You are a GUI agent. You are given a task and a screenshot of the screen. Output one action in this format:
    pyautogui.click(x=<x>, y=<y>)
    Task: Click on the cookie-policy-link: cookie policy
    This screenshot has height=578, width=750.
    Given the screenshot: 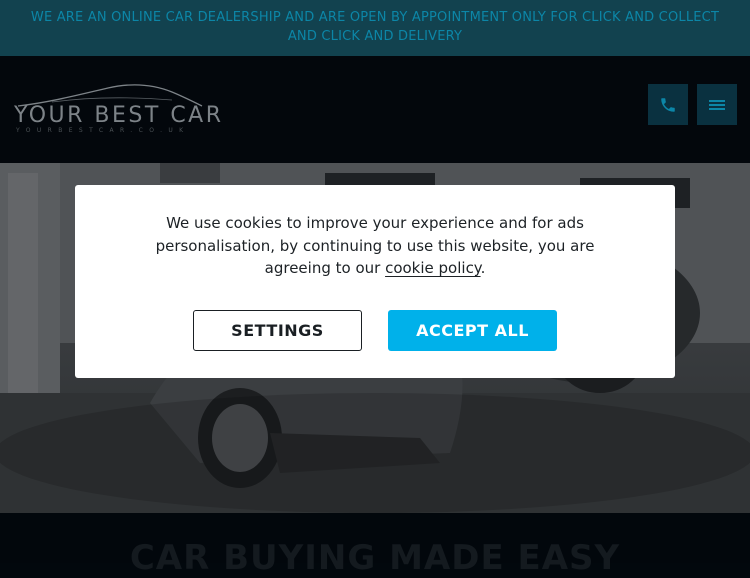 What is the action you would take?
    pyautogui.click(x=432, y=268)
    